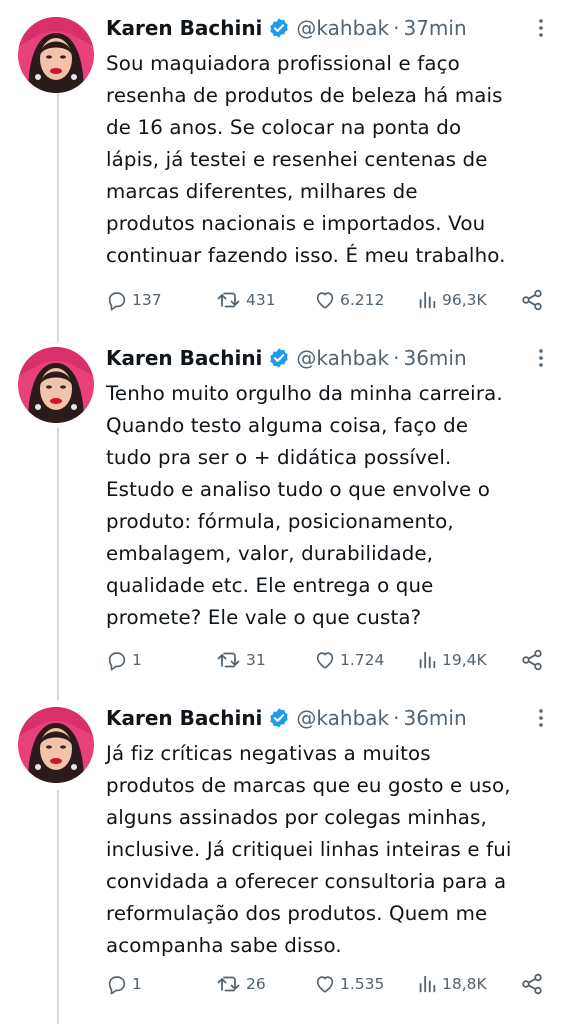 This screenshot has height=1024, width=576. Describe the element at coordinates (268, 753) in the screenshot. I see `tweet-text-line: Já fiz críticas negativas a muitos` at that location.